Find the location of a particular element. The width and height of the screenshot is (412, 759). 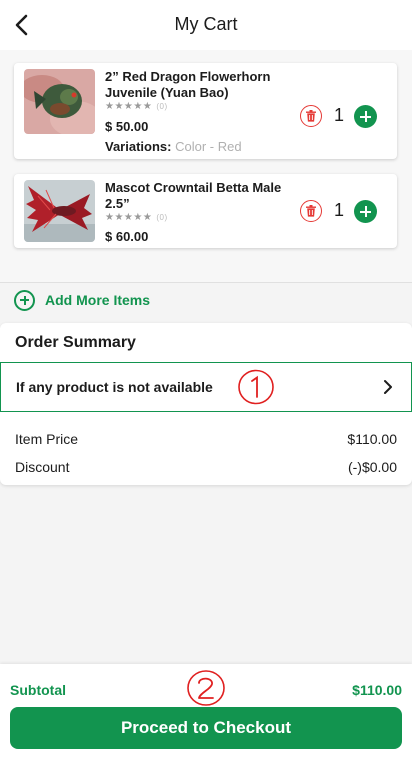

discount-value: (-)$0.00 is located at coordinates (372, 467).